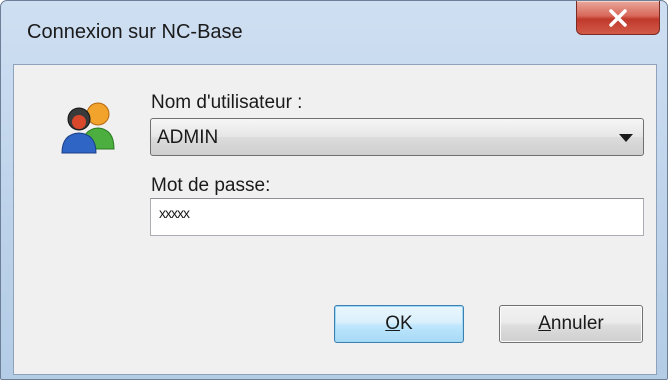 The height and width of the screenshot is (380, 668). I want to click on cancel-button: Annuler, so click(571, 324).